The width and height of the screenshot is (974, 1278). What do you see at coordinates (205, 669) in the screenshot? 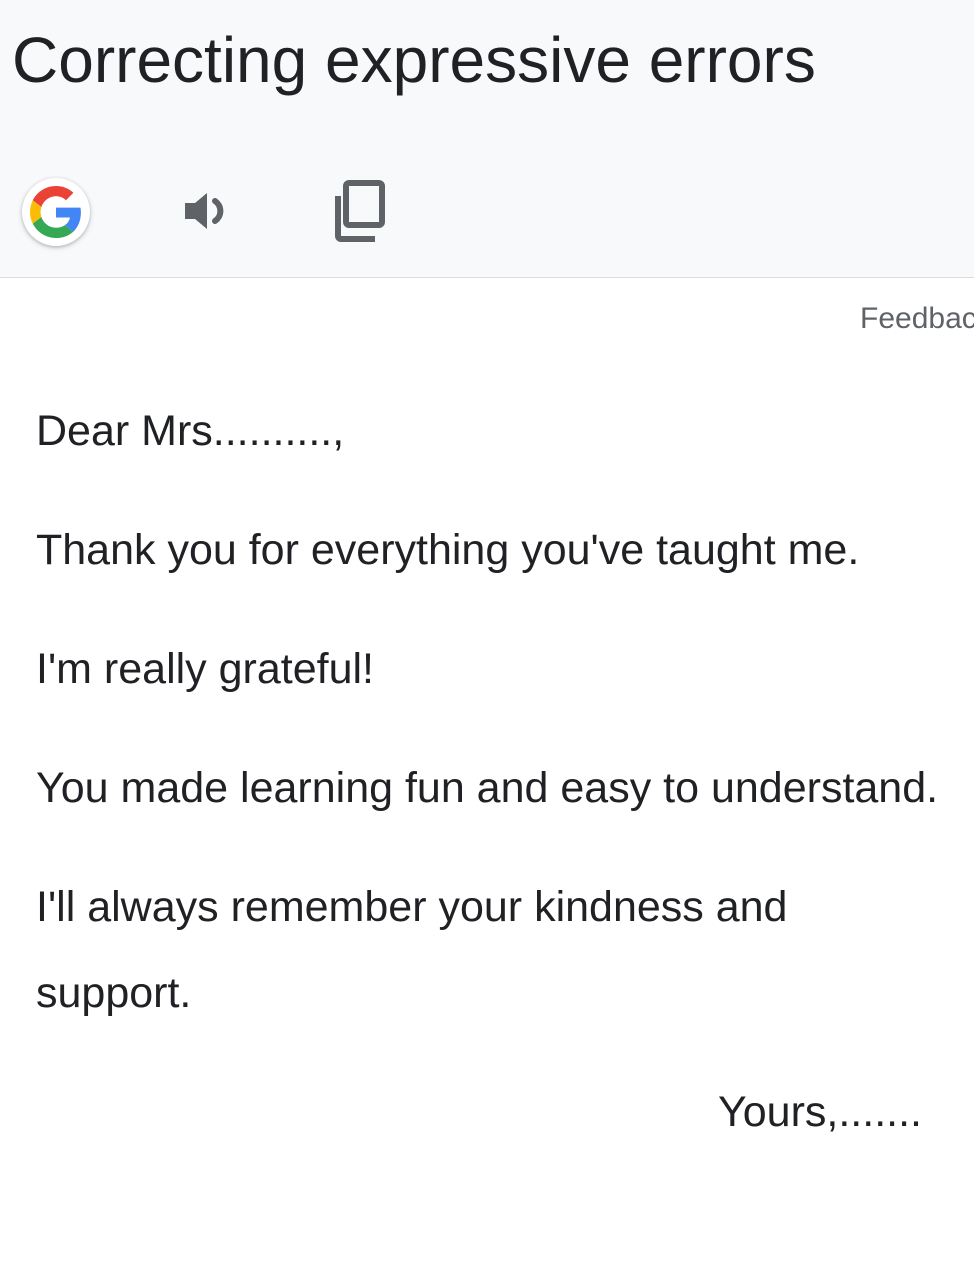
I see `letter-paragraph: I'm really grateful!` at bounding box center [205, 669].